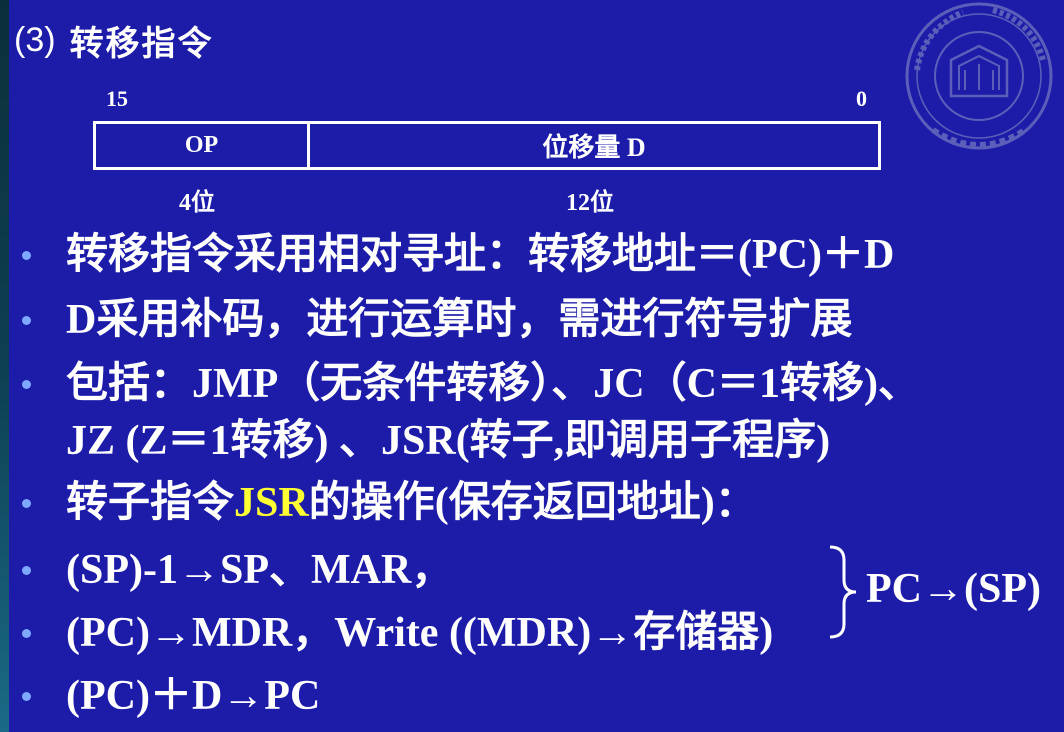  Describe the element at coordinates (203, 145) in the screenshot. I see `op-field: OP` at that location.